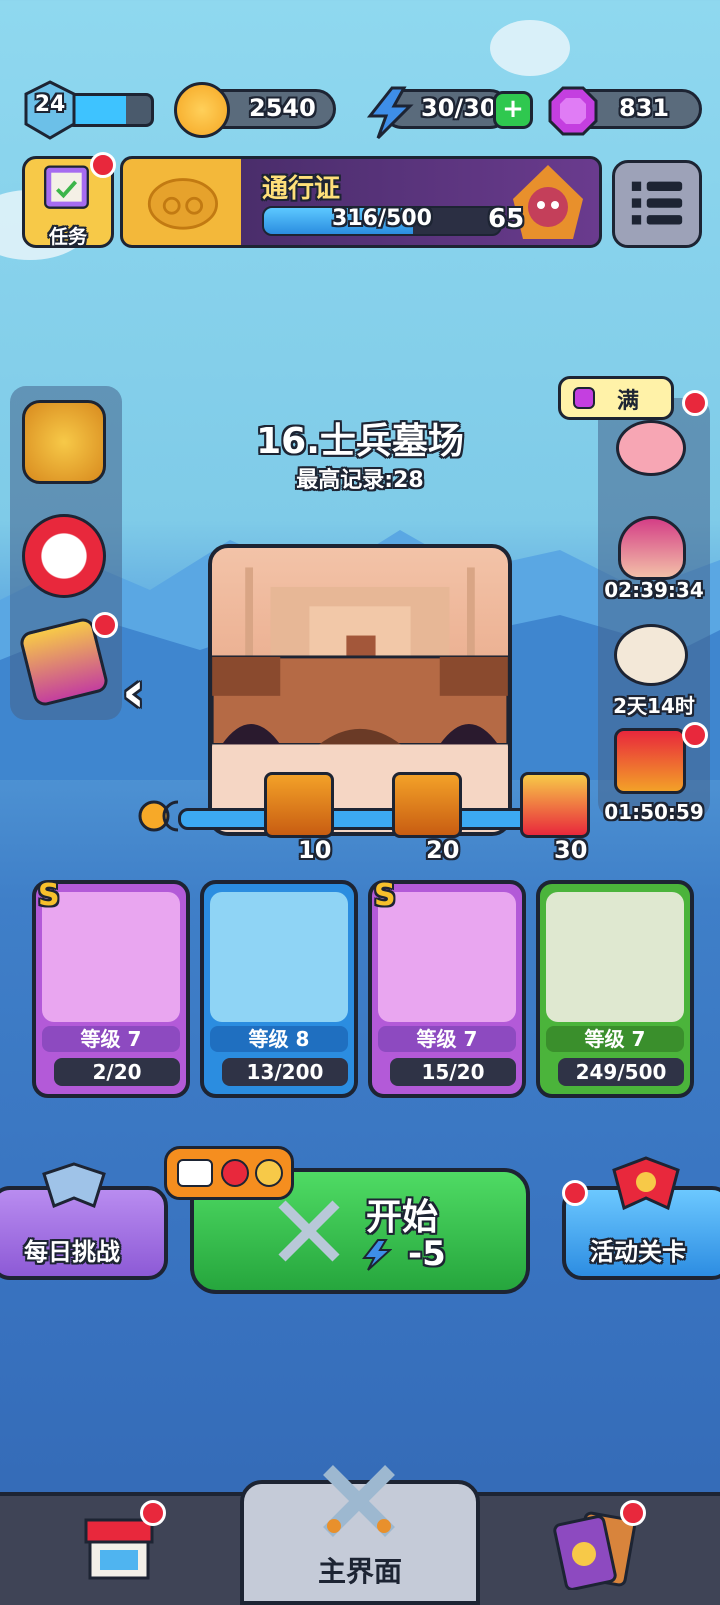 The image size is (720, 1605). I want to click on event-shield-icon, so click(646, 1183).